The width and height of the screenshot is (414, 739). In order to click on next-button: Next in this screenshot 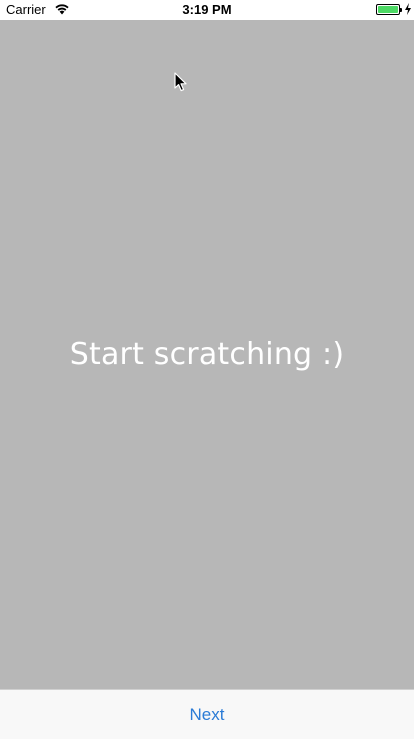, I will do `click(207, 715)`.